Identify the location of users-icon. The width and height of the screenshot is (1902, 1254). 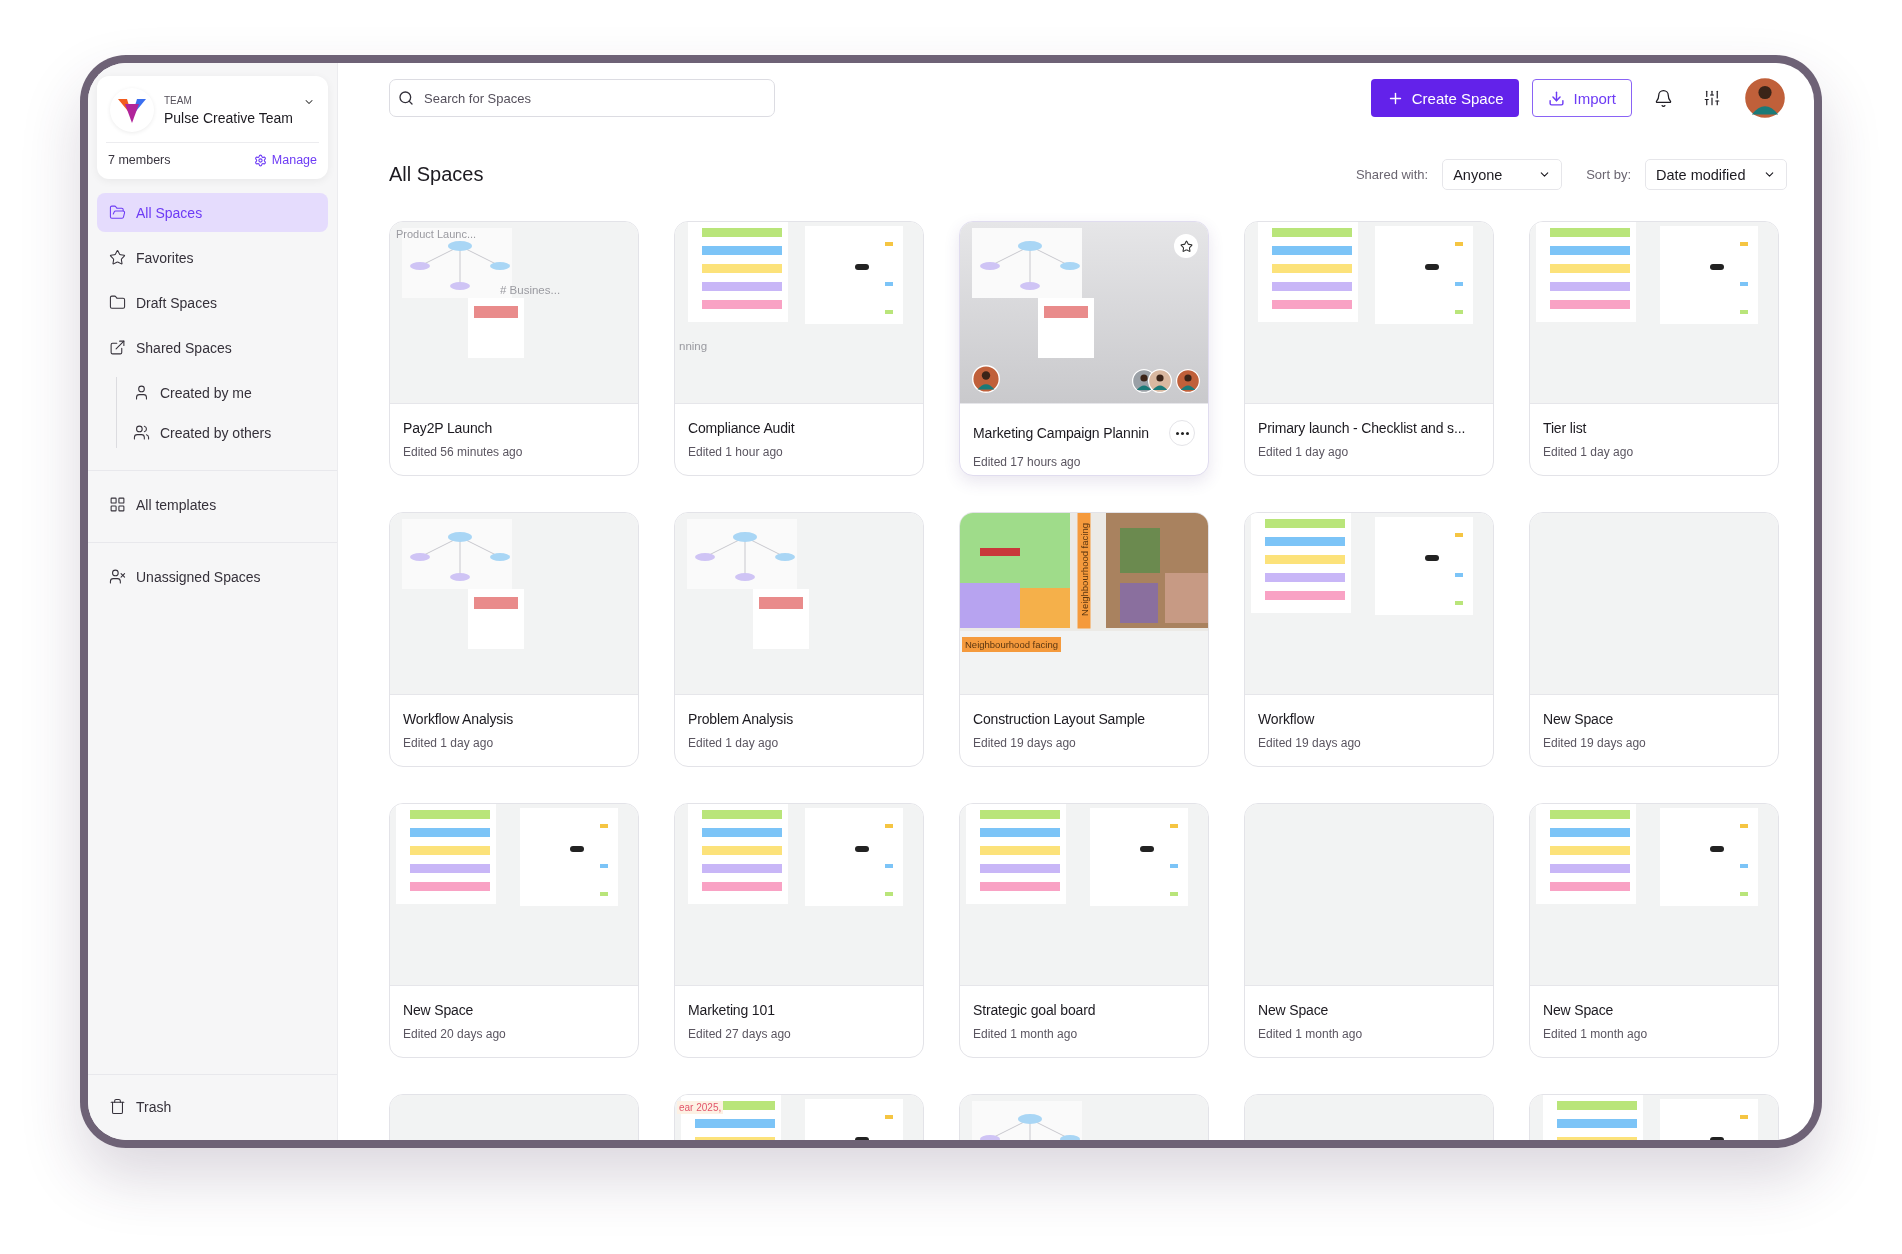
(141, 432).